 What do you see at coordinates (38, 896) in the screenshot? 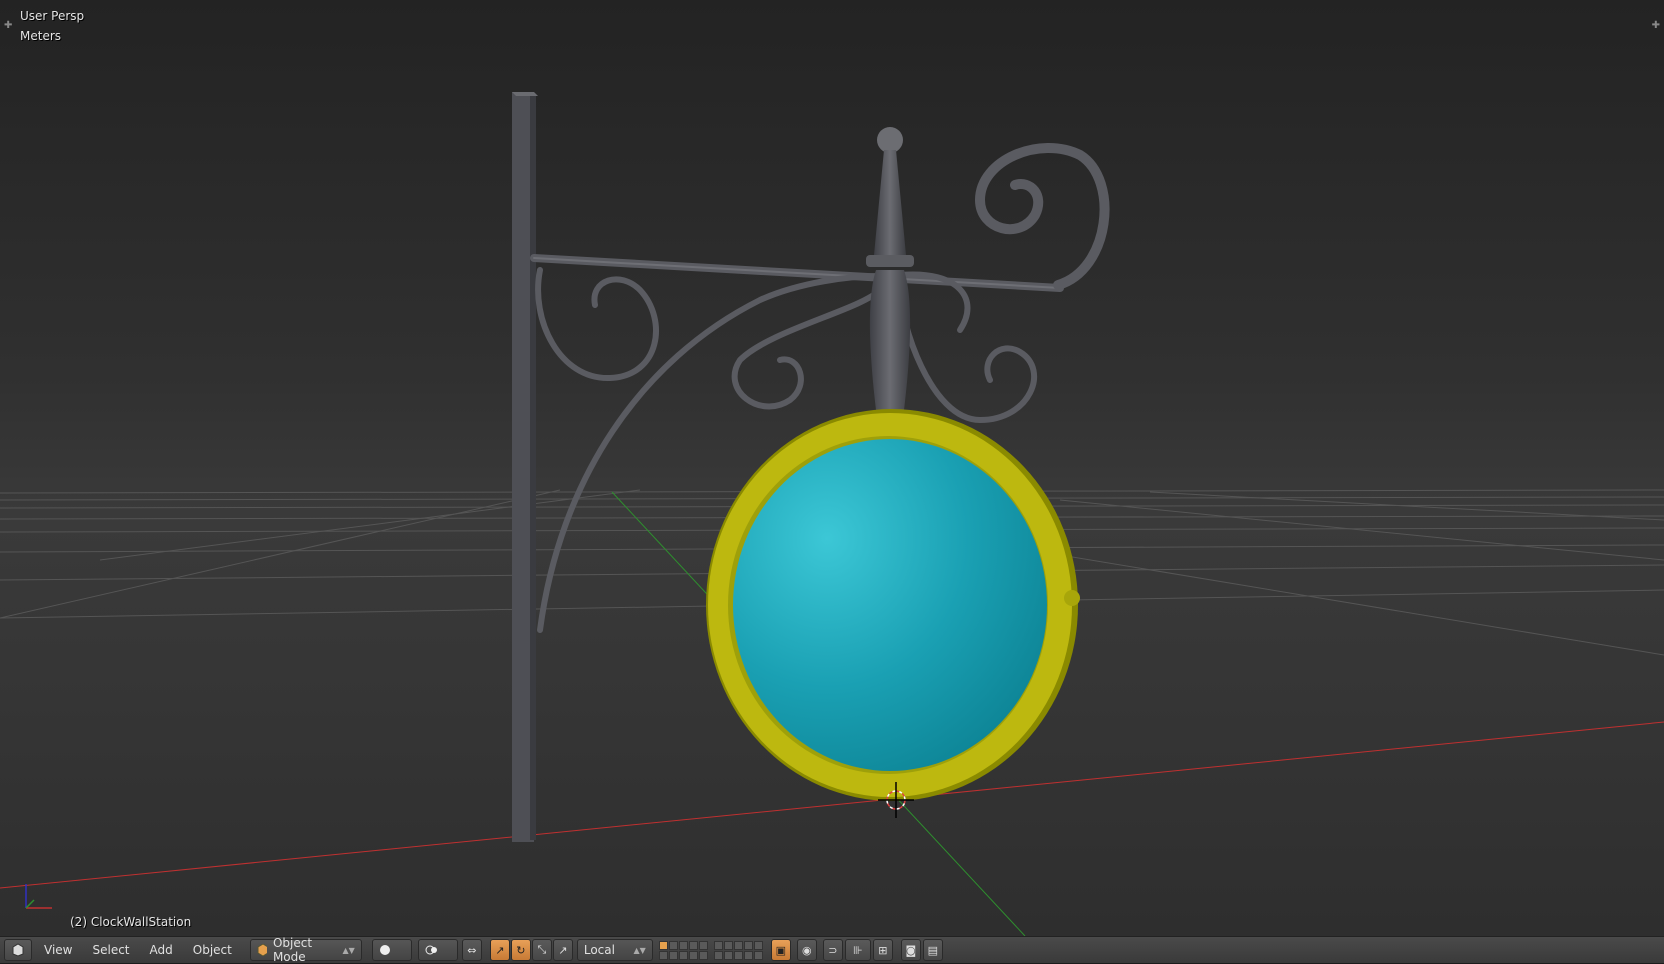
I see `axis-gizmo-icon` at bounding box center [38, 896].